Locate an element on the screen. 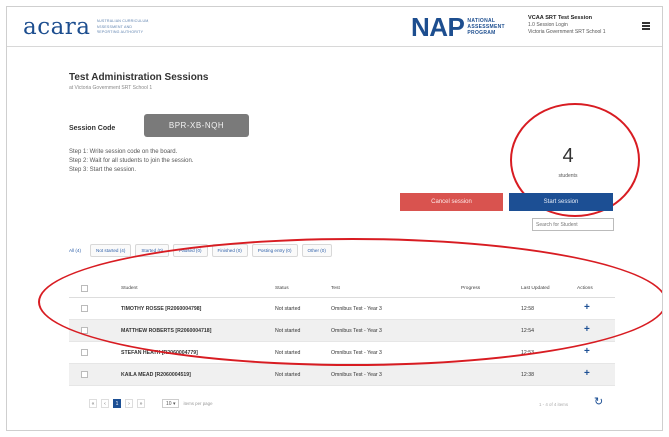 The width and height of the screenshot is (669, 437). student-last-updated: 12:54 is located at coordinates (527, 331).